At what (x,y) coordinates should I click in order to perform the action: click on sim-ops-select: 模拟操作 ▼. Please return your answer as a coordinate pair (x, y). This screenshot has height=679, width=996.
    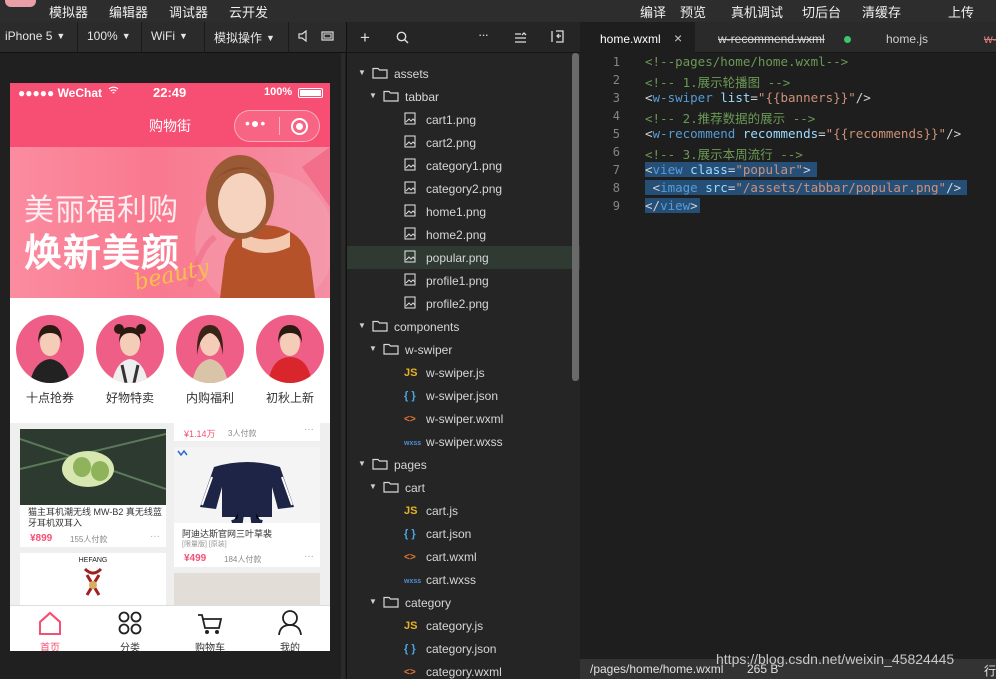
    Looking at the image, I should click on (244, 37).